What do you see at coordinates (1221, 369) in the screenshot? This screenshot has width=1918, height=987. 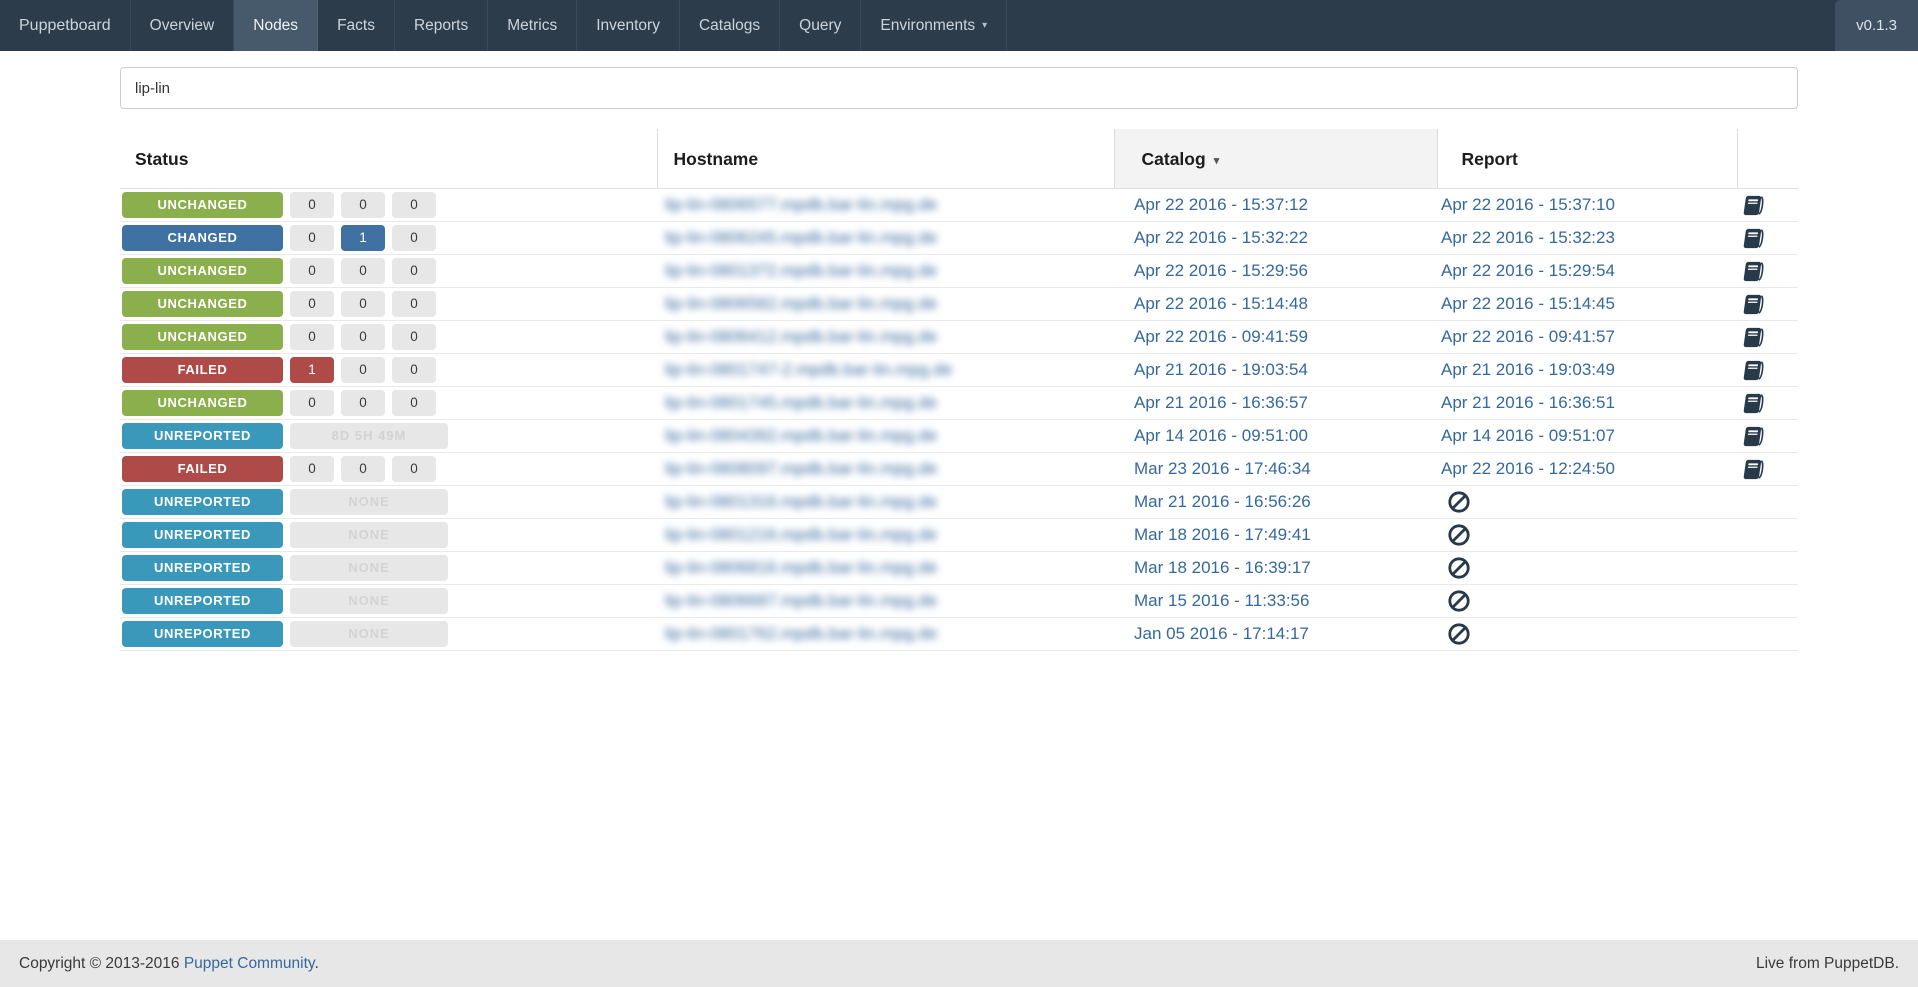 I see `catalog-timestamp-link: Apr 21 2016 - 19:03:54` at bounding box center [1221, 369].